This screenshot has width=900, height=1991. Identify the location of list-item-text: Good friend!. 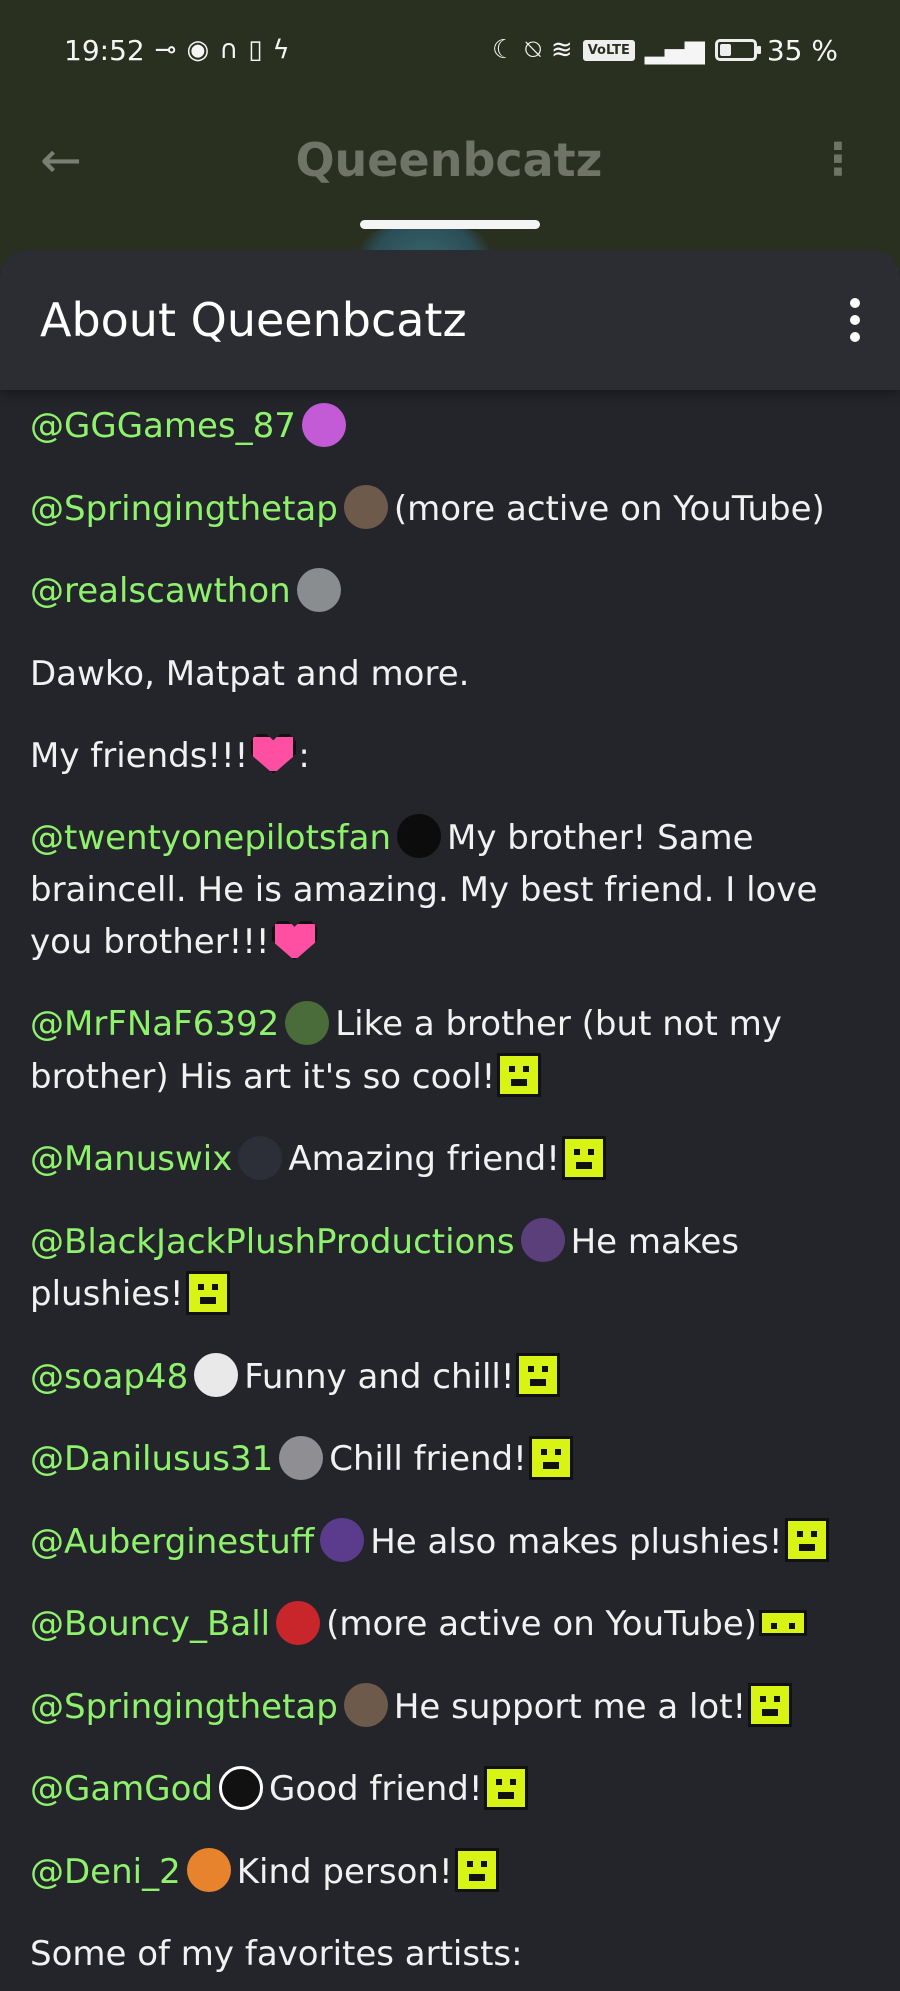
(376, 1789).